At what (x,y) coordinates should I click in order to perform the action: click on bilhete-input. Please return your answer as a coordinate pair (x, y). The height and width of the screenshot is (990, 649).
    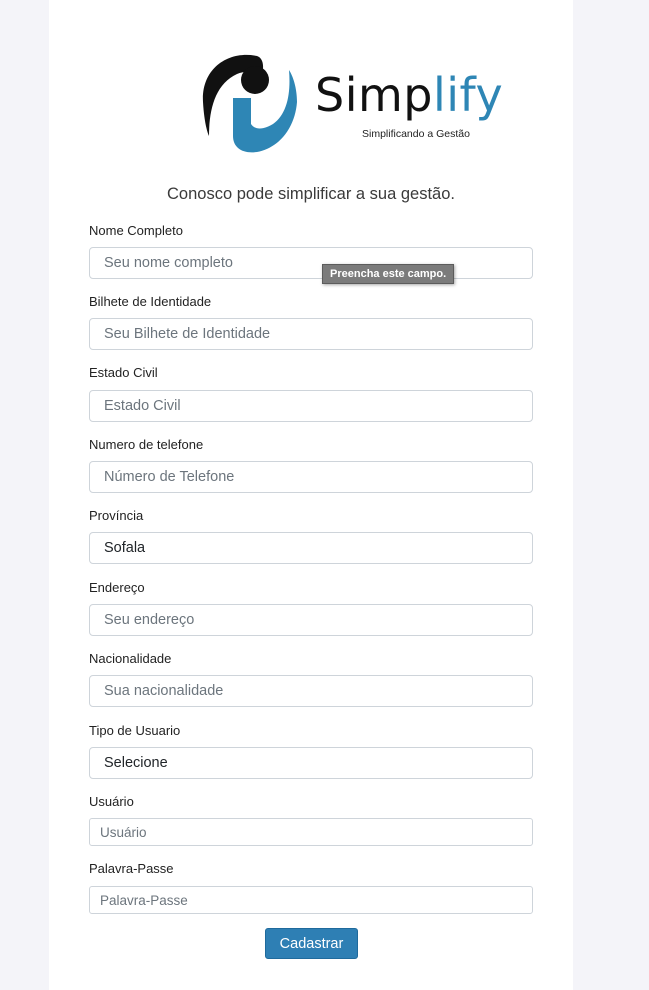
    Looking at the image, I should click on (311, 334).